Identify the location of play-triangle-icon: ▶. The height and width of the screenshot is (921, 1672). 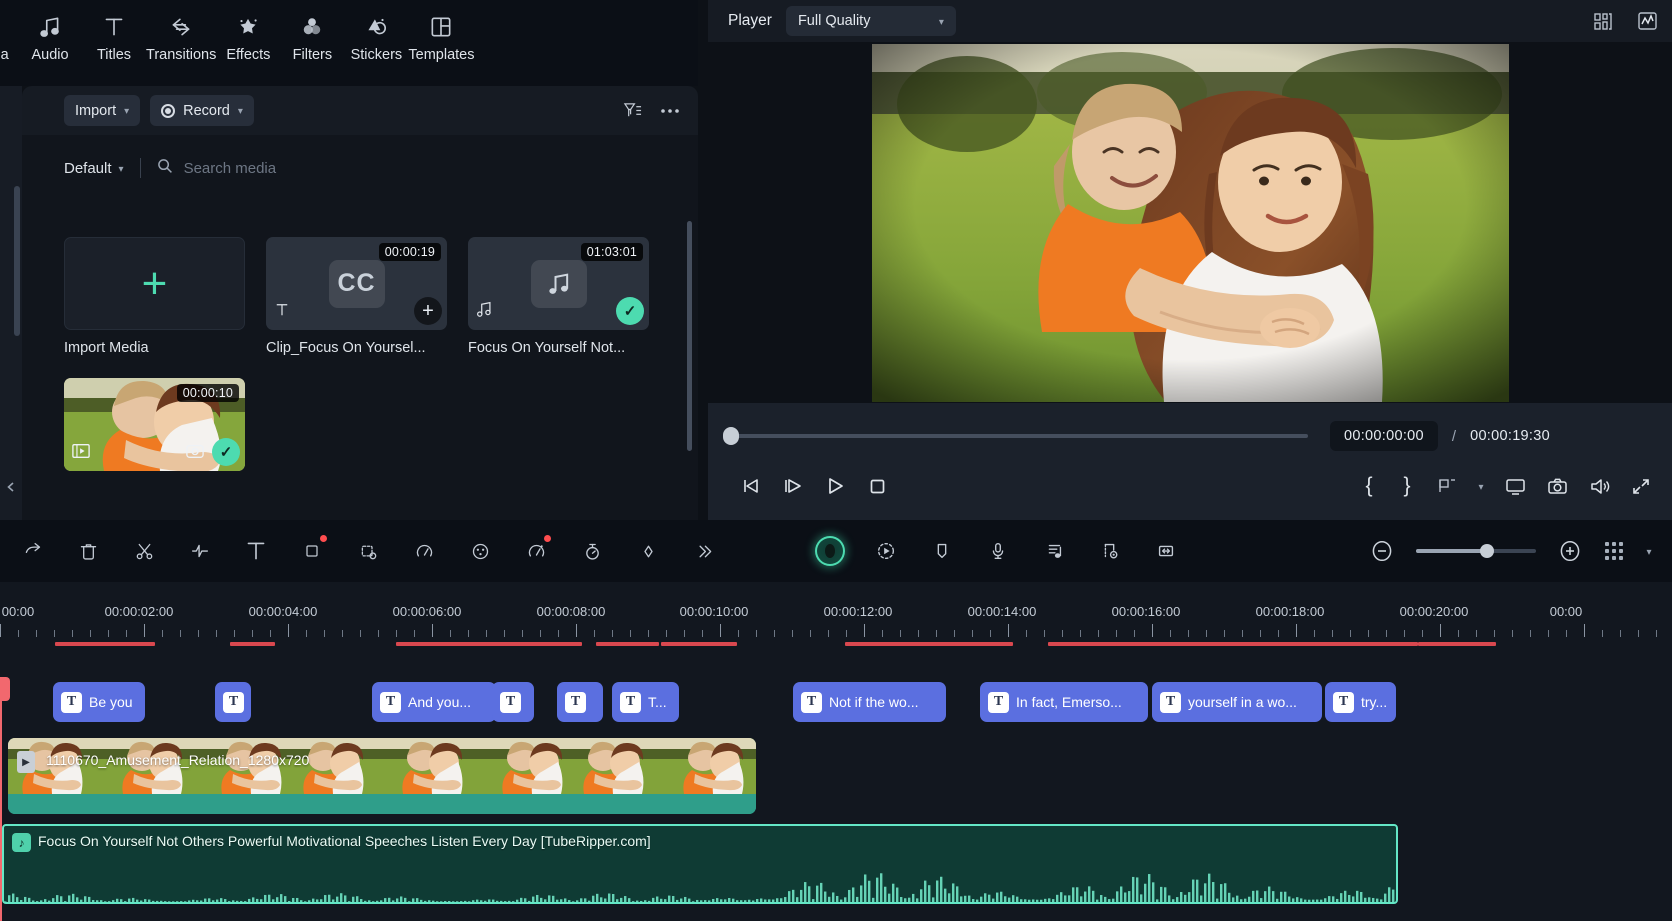
(26, 762).